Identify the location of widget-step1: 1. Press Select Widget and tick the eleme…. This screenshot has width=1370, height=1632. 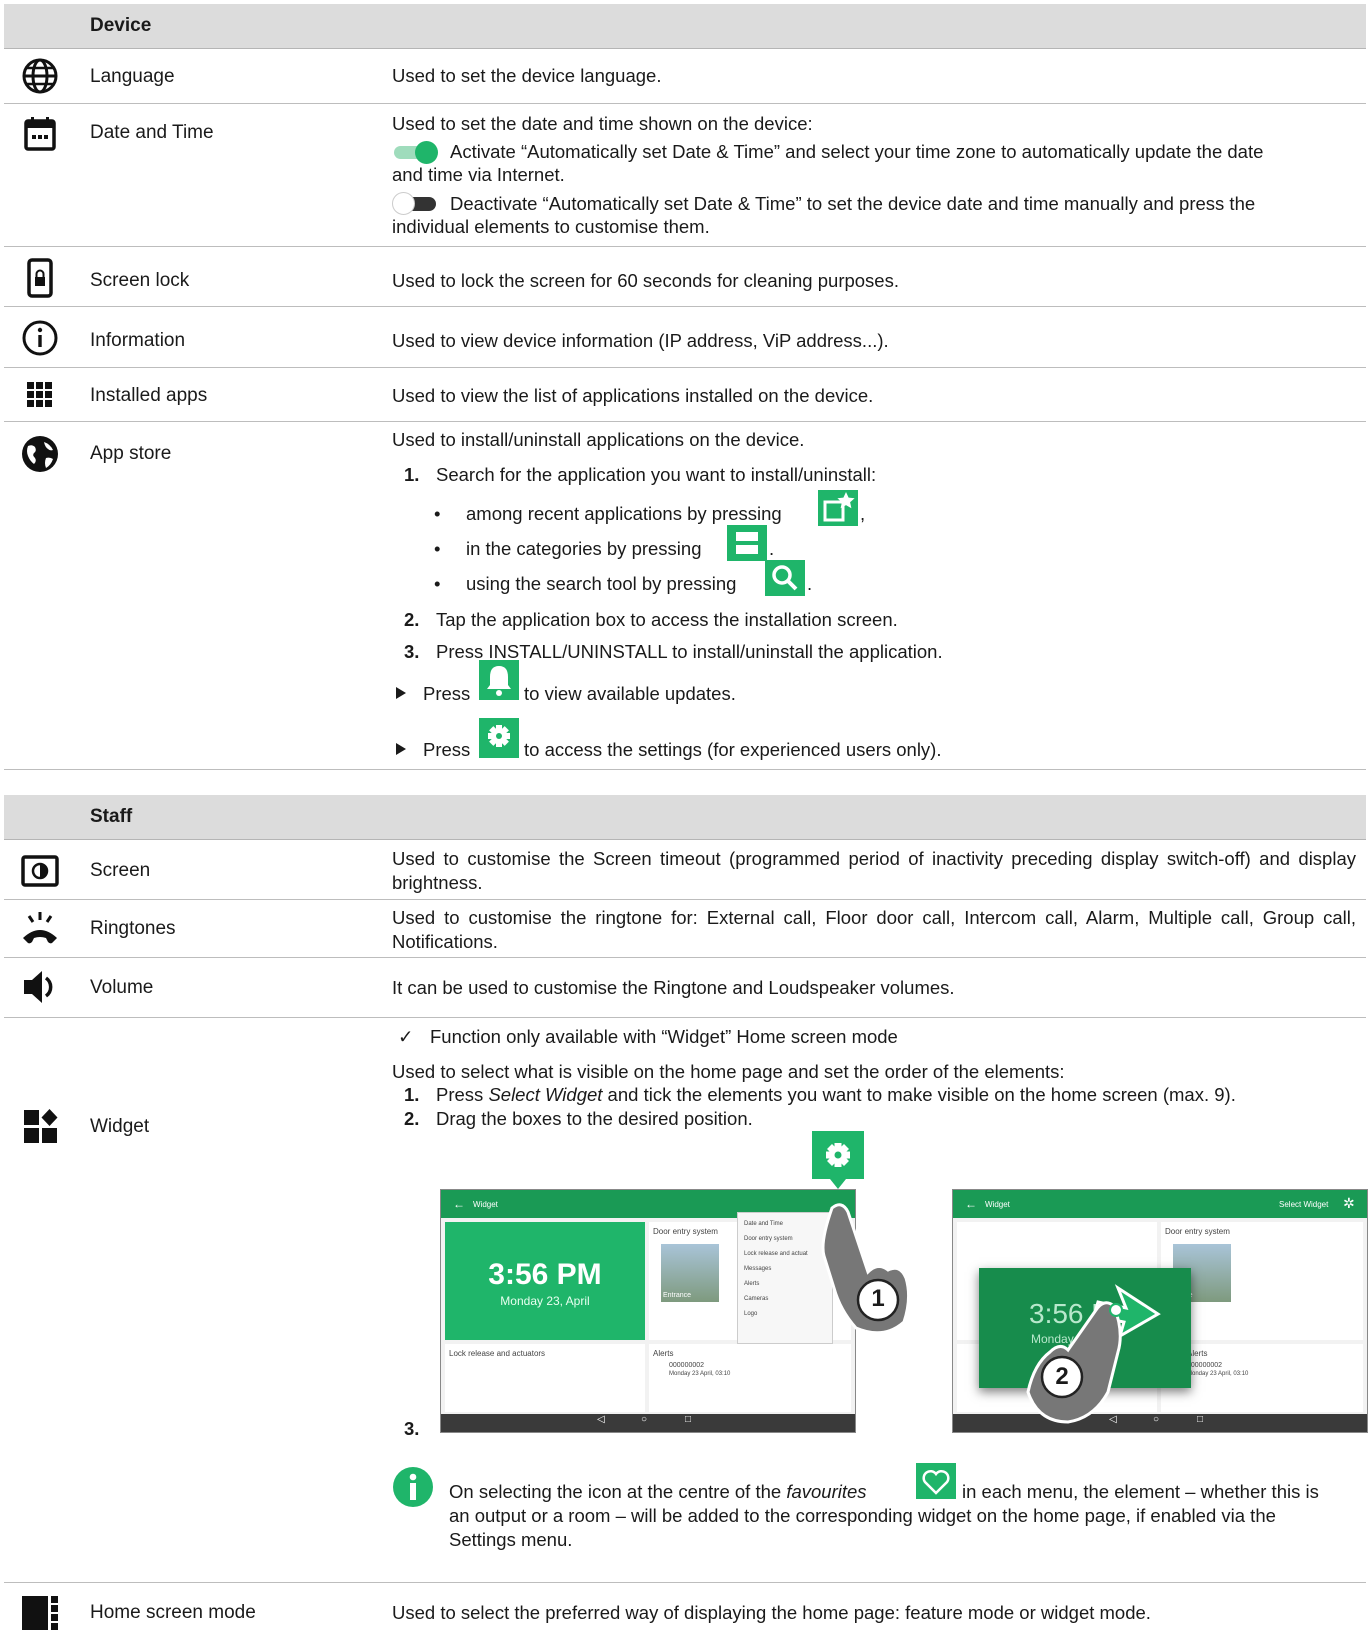
(820, 1095).